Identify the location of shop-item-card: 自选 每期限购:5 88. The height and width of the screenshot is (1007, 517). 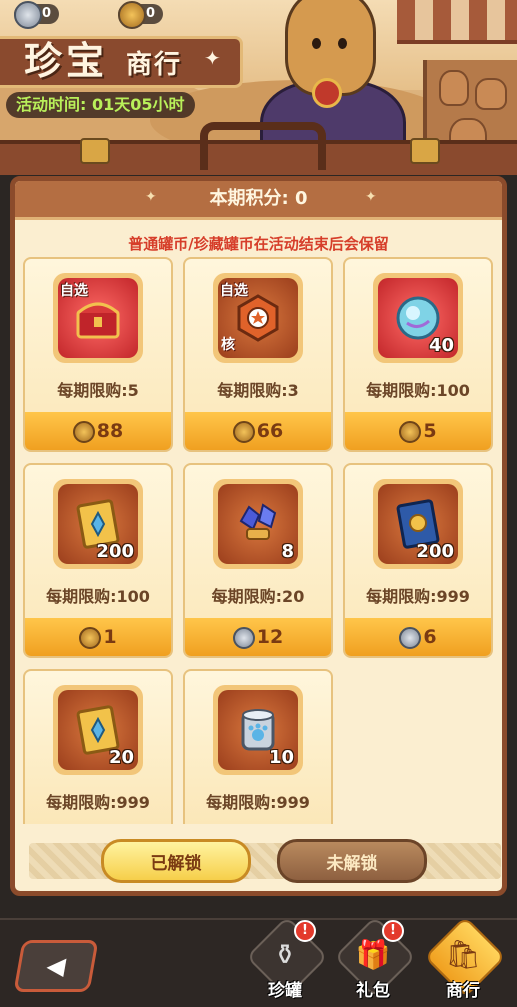
(98, 354).